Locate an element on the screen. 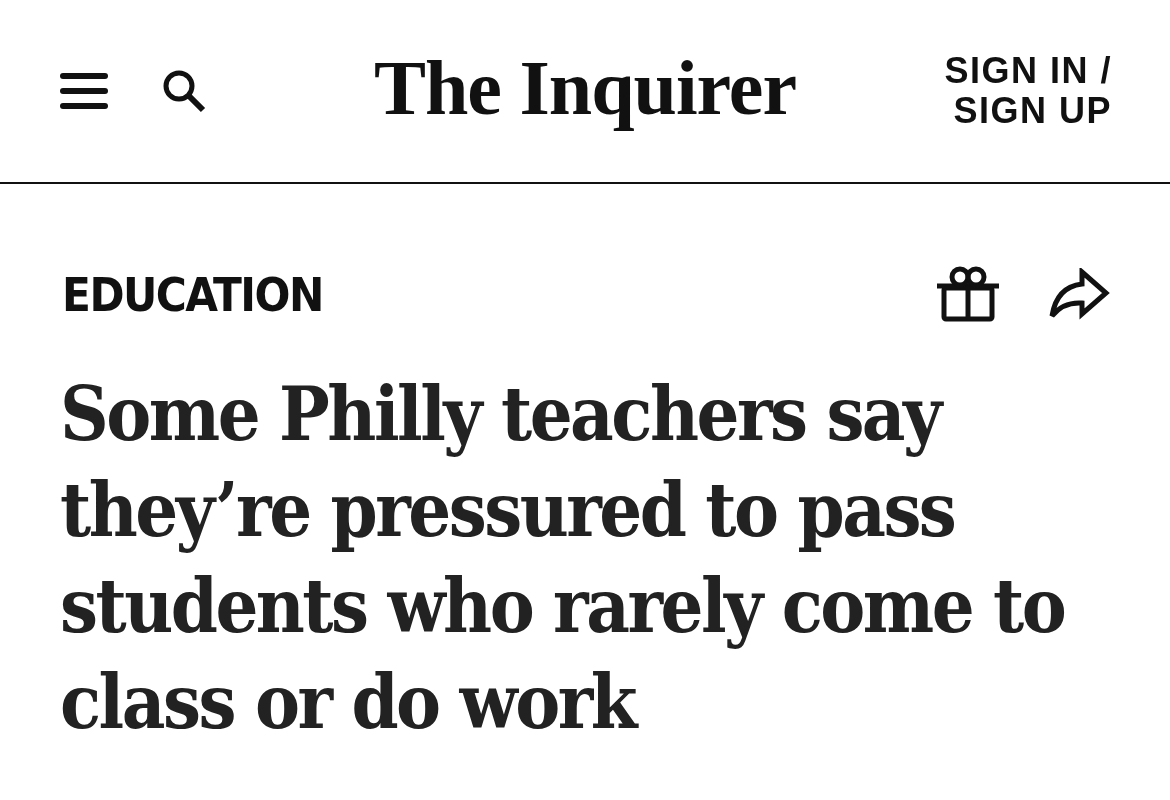  share-arrow-icon is located at coordinates (1079, 294).